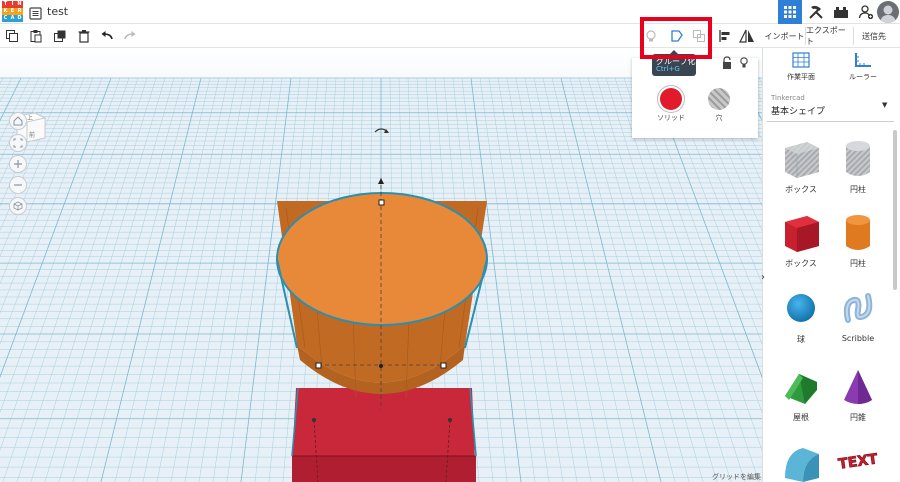  I want to click on bricks-view-button, so click(841, 12).